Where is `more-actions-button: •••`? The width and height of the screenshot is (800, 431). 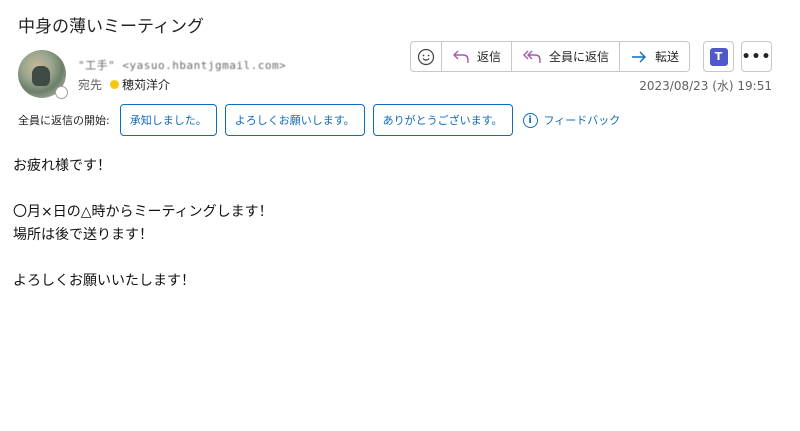 more-actions-button: ••• is located at coordinates (756, 56).